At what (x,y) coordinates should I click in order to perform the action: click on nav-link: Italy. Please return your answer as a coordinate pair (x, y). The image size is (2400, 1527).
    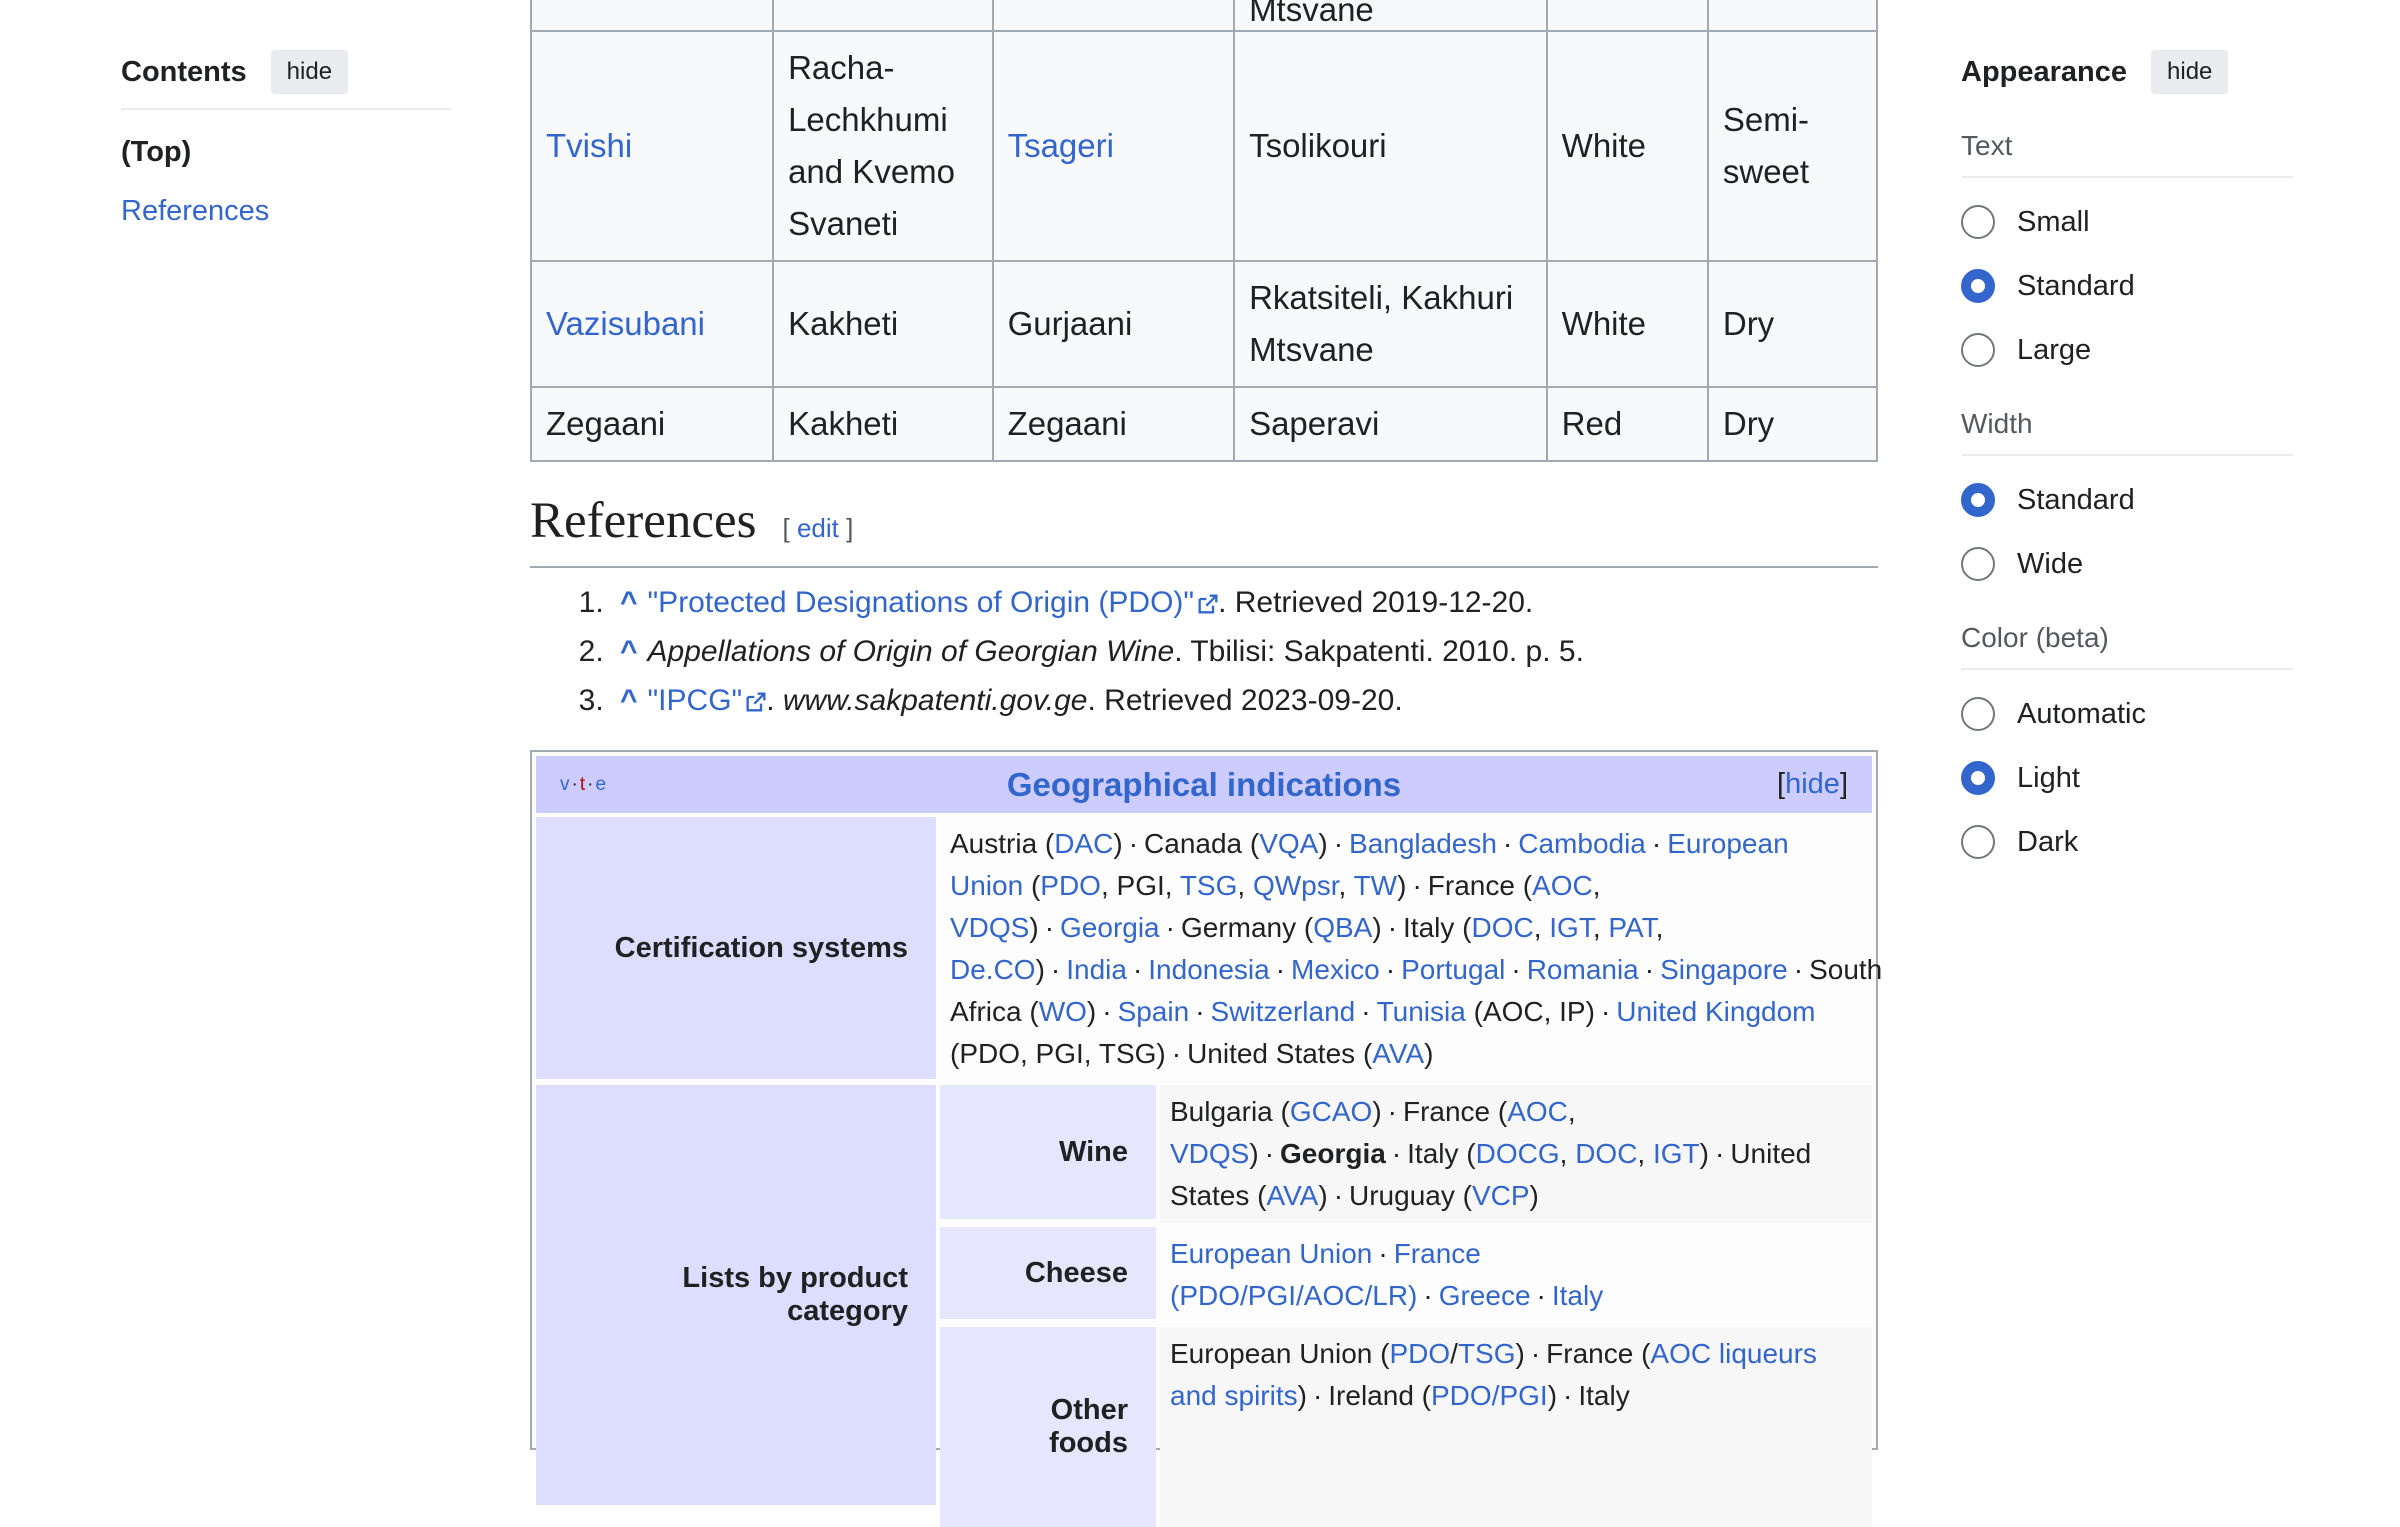
    Looking at the image, I should click on (1577, 1295).